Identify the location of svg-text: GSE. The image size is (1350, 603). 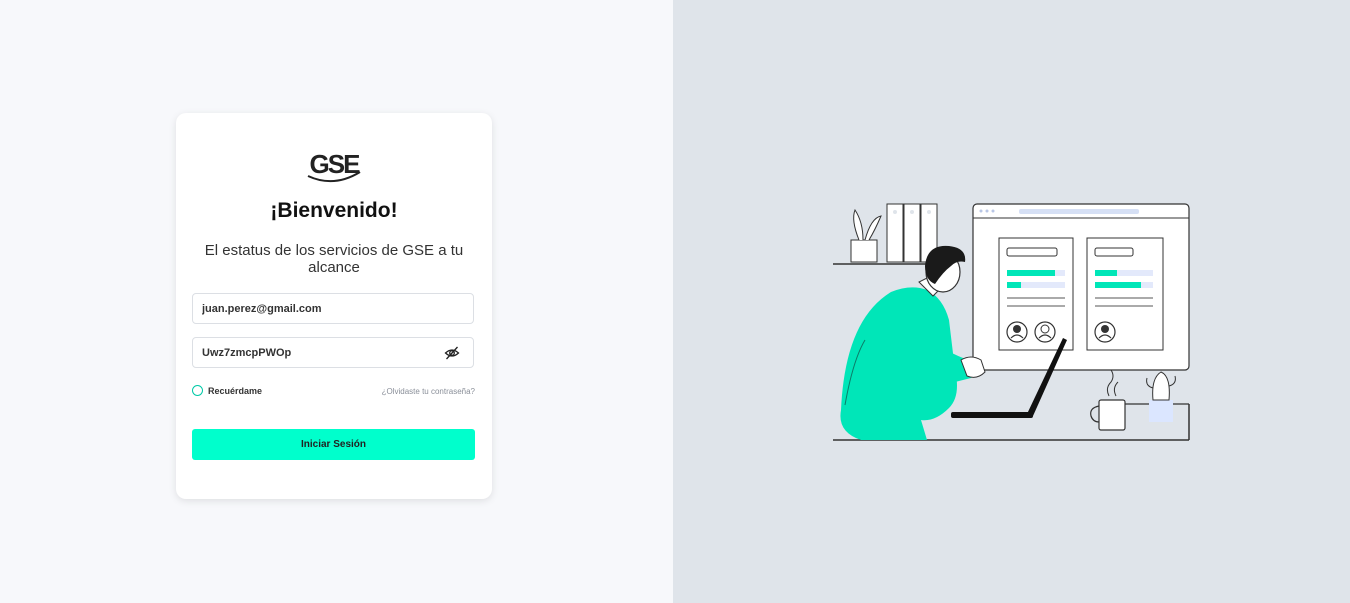
(335, 164).